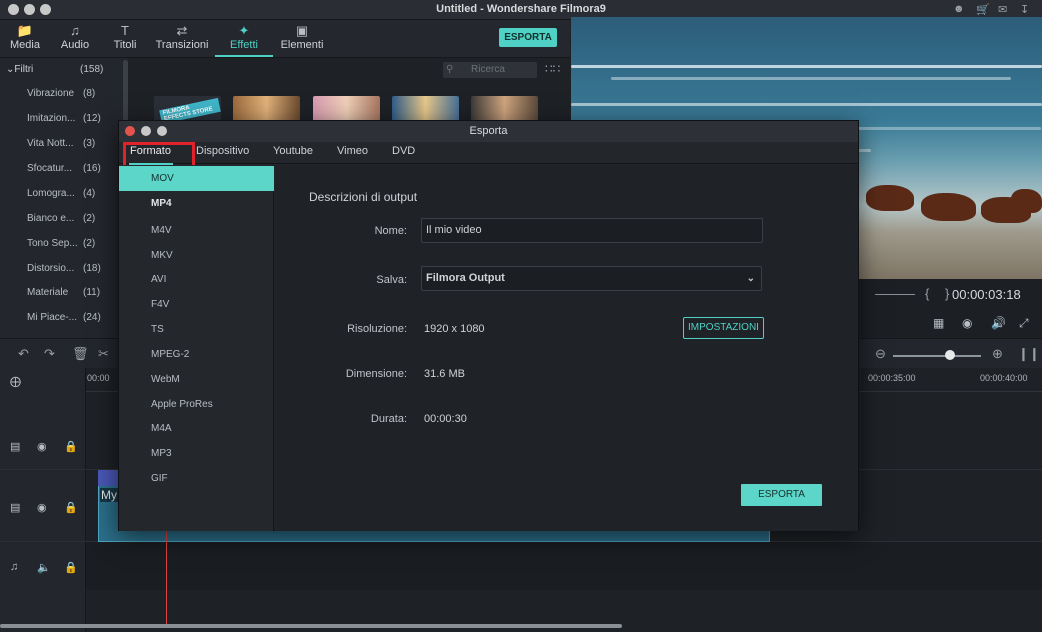  What do you see at coordinates (390, 231) in the screenshot?
I see `name-label: Nome:` at bounding box center [390, 231].